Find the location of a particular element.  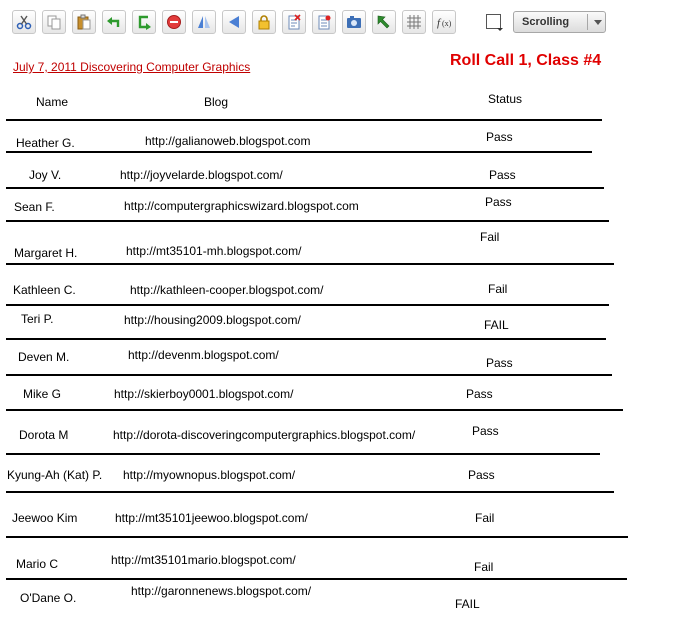

function-button: f (x) is located at coordinates (444, 22).